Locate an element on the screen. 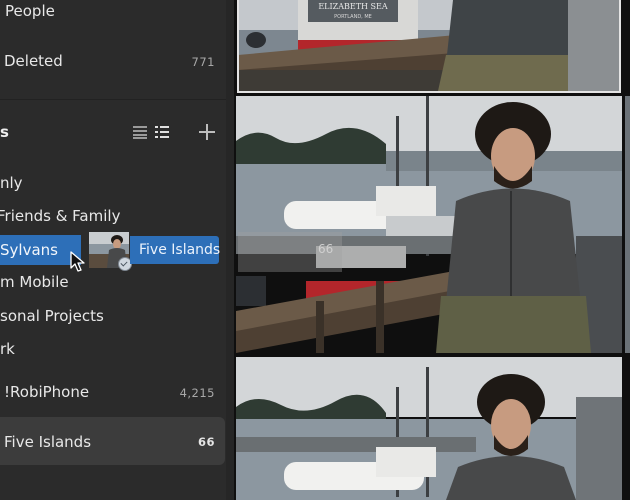 This screenshot has height=500, width=630. album-label: Friends & Family is located at coordinates (60, 216).